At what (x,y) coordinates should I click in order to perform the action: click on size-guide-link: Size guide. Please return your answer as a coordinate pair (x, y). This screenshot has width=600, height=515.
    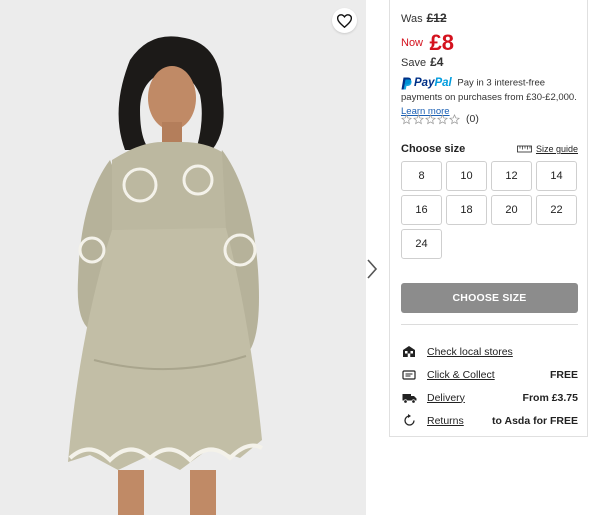
    Looking at the image, I should click on (547, 149).